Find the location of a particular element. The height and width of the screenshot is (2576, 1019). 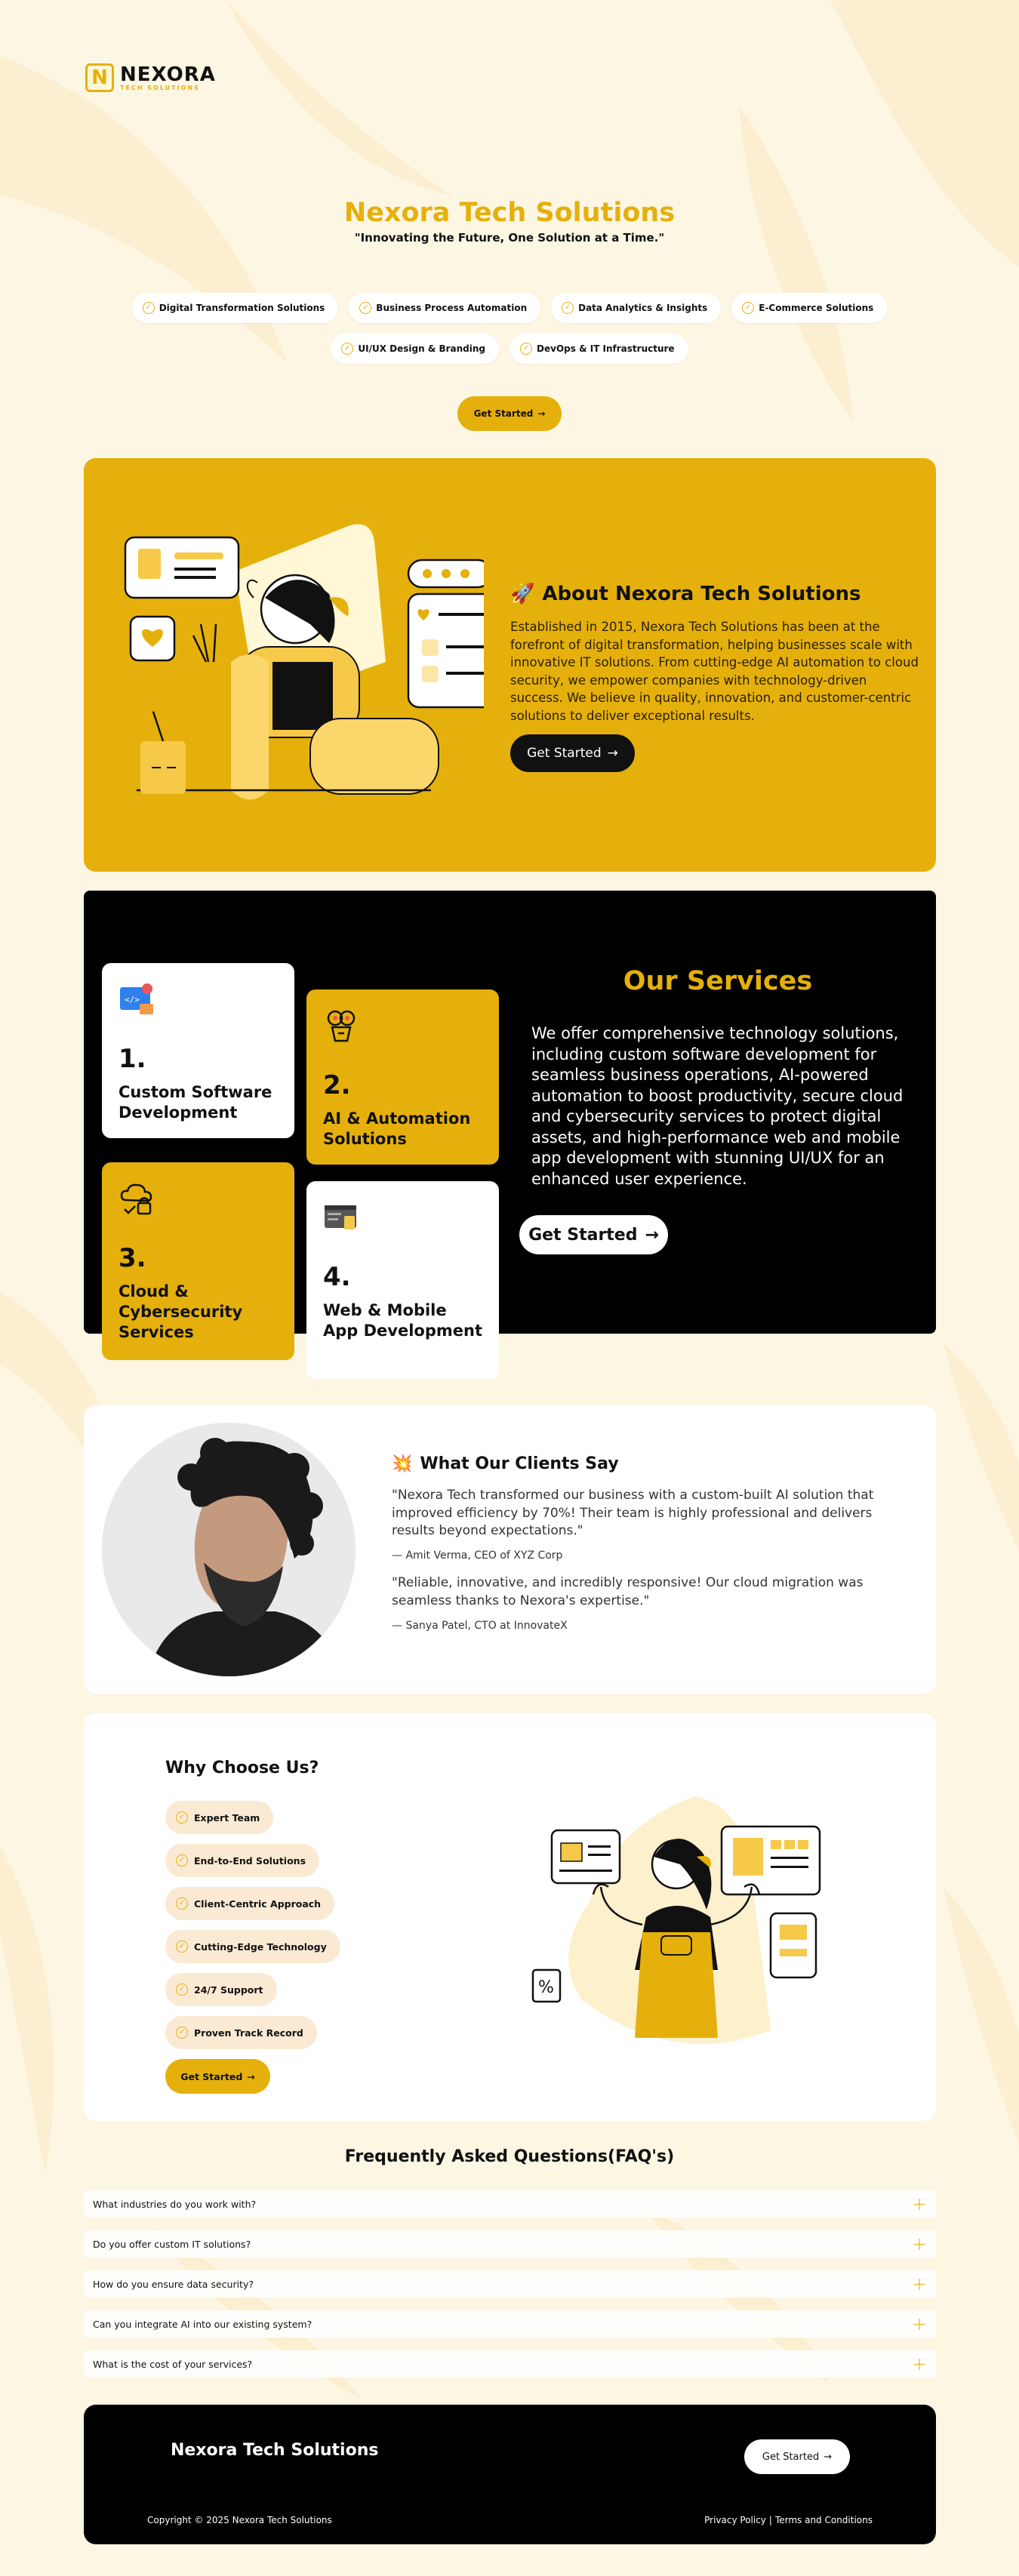

browser-mobile-icon is located at coordinates (340, 1217).